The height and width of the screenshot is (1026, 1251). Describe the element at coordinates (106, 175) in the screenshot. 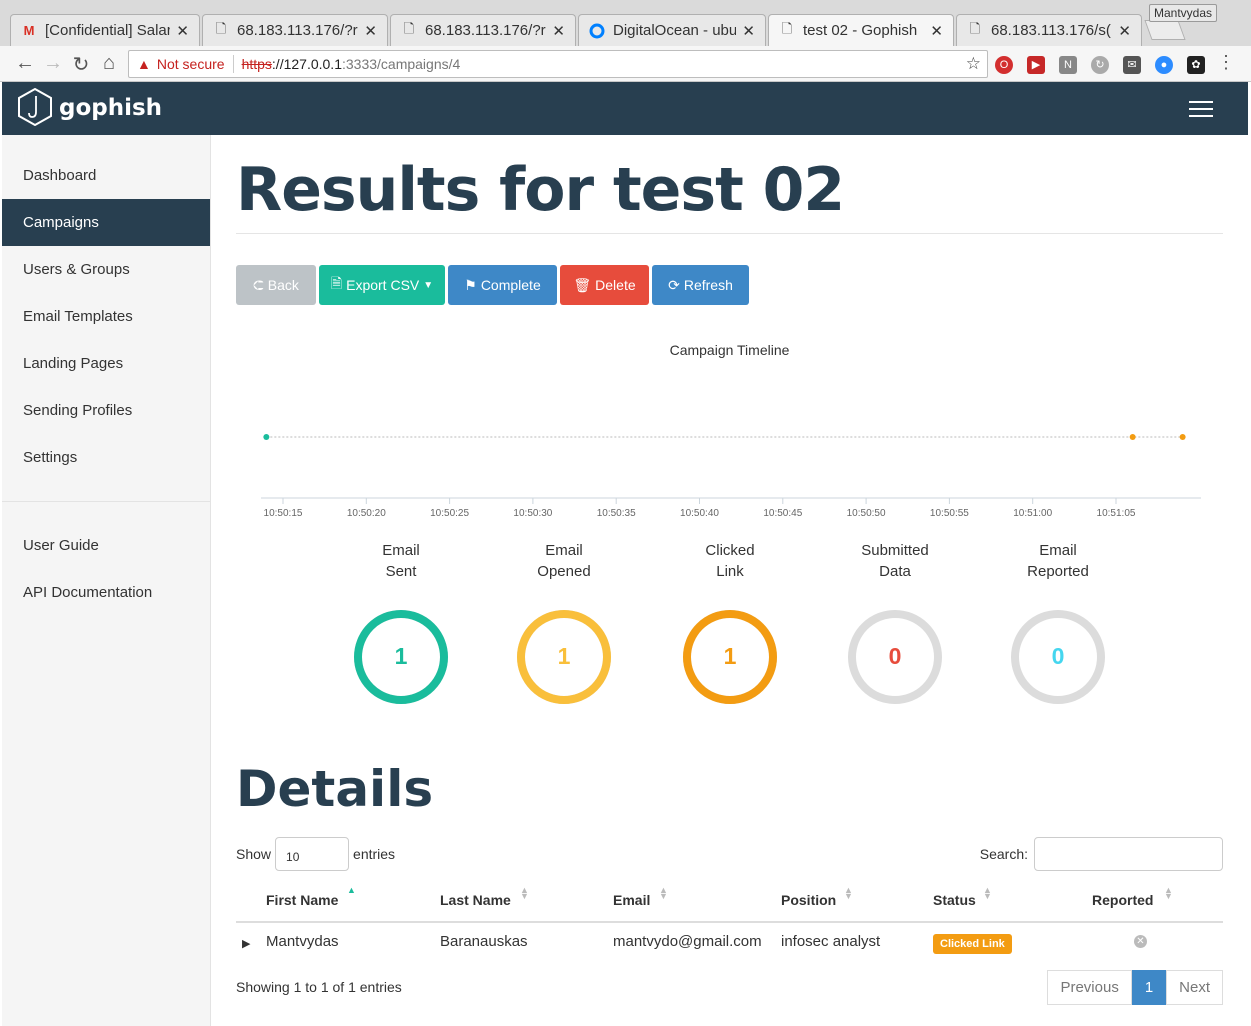

I see `sidebar-item-dashboard: Dashboard` at that location.